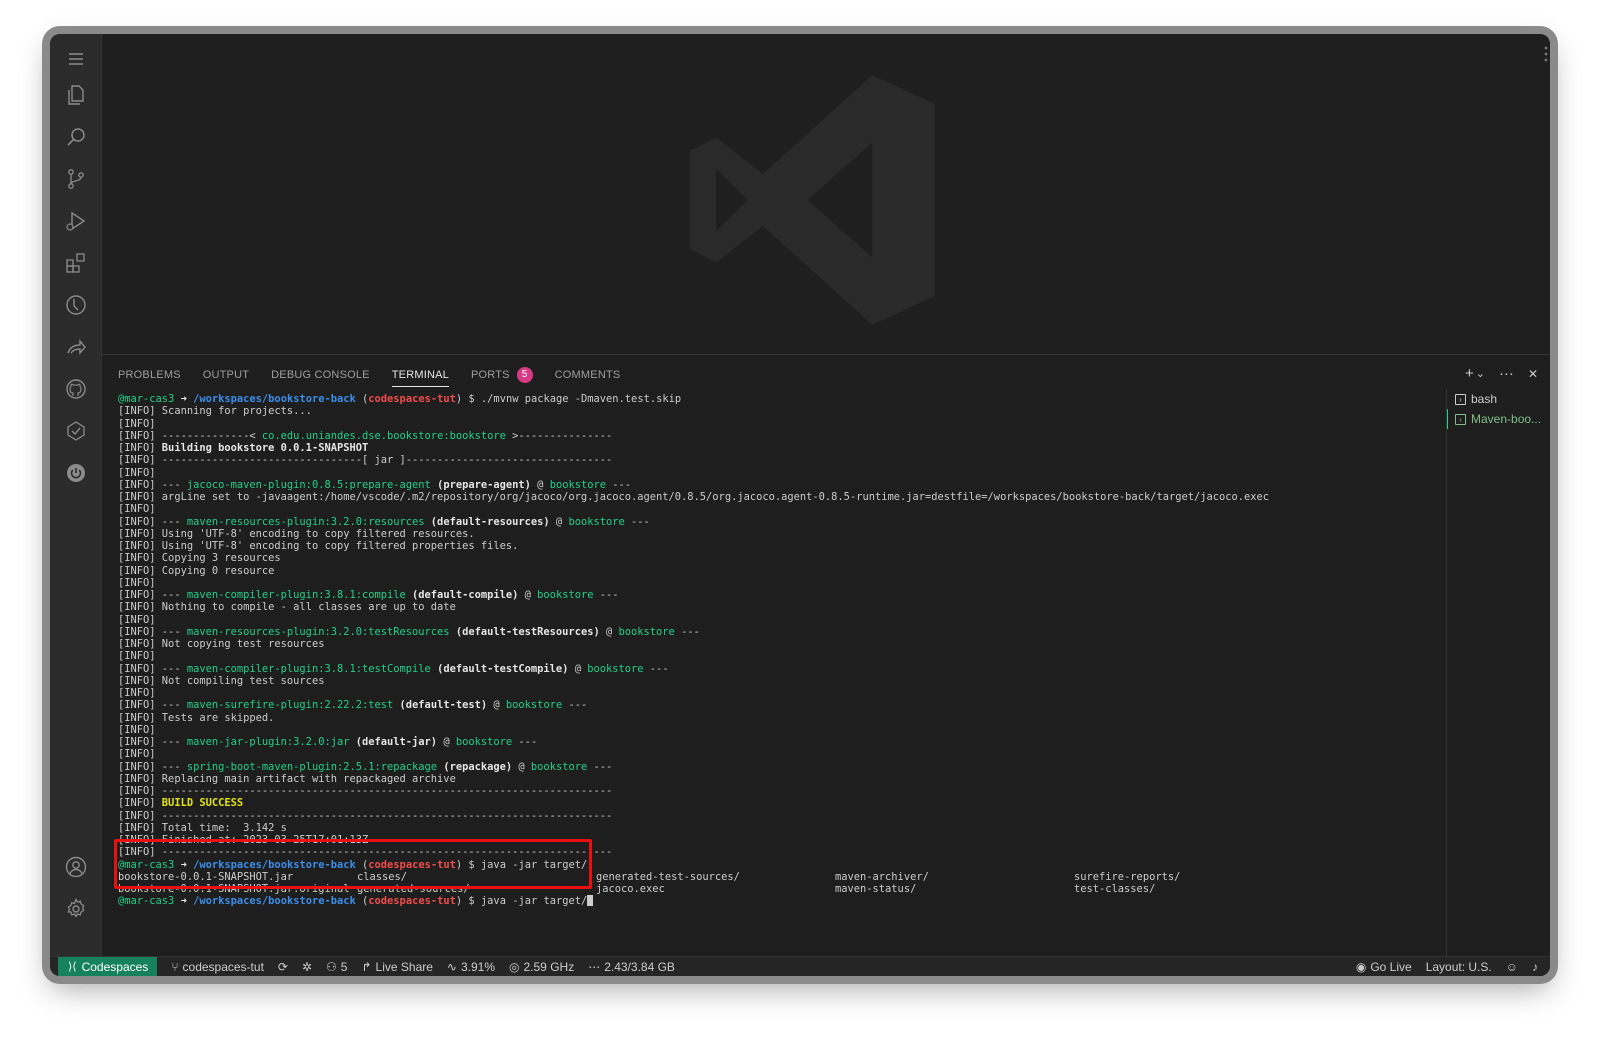  What do you see at coordinates (413, 889) in the screenshot?
I see `completion-item: generated-sources/` at bounding box center [413, 889].